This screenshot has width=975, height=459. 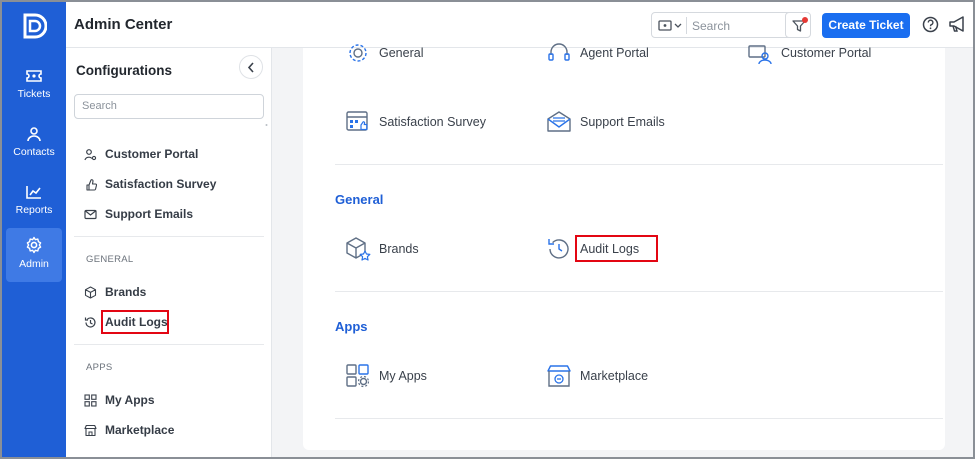 What do you see at coordinates (34, 264) in the screenshot?
I see `rail-label-admin: Admin` at bounding box center [34, 264].